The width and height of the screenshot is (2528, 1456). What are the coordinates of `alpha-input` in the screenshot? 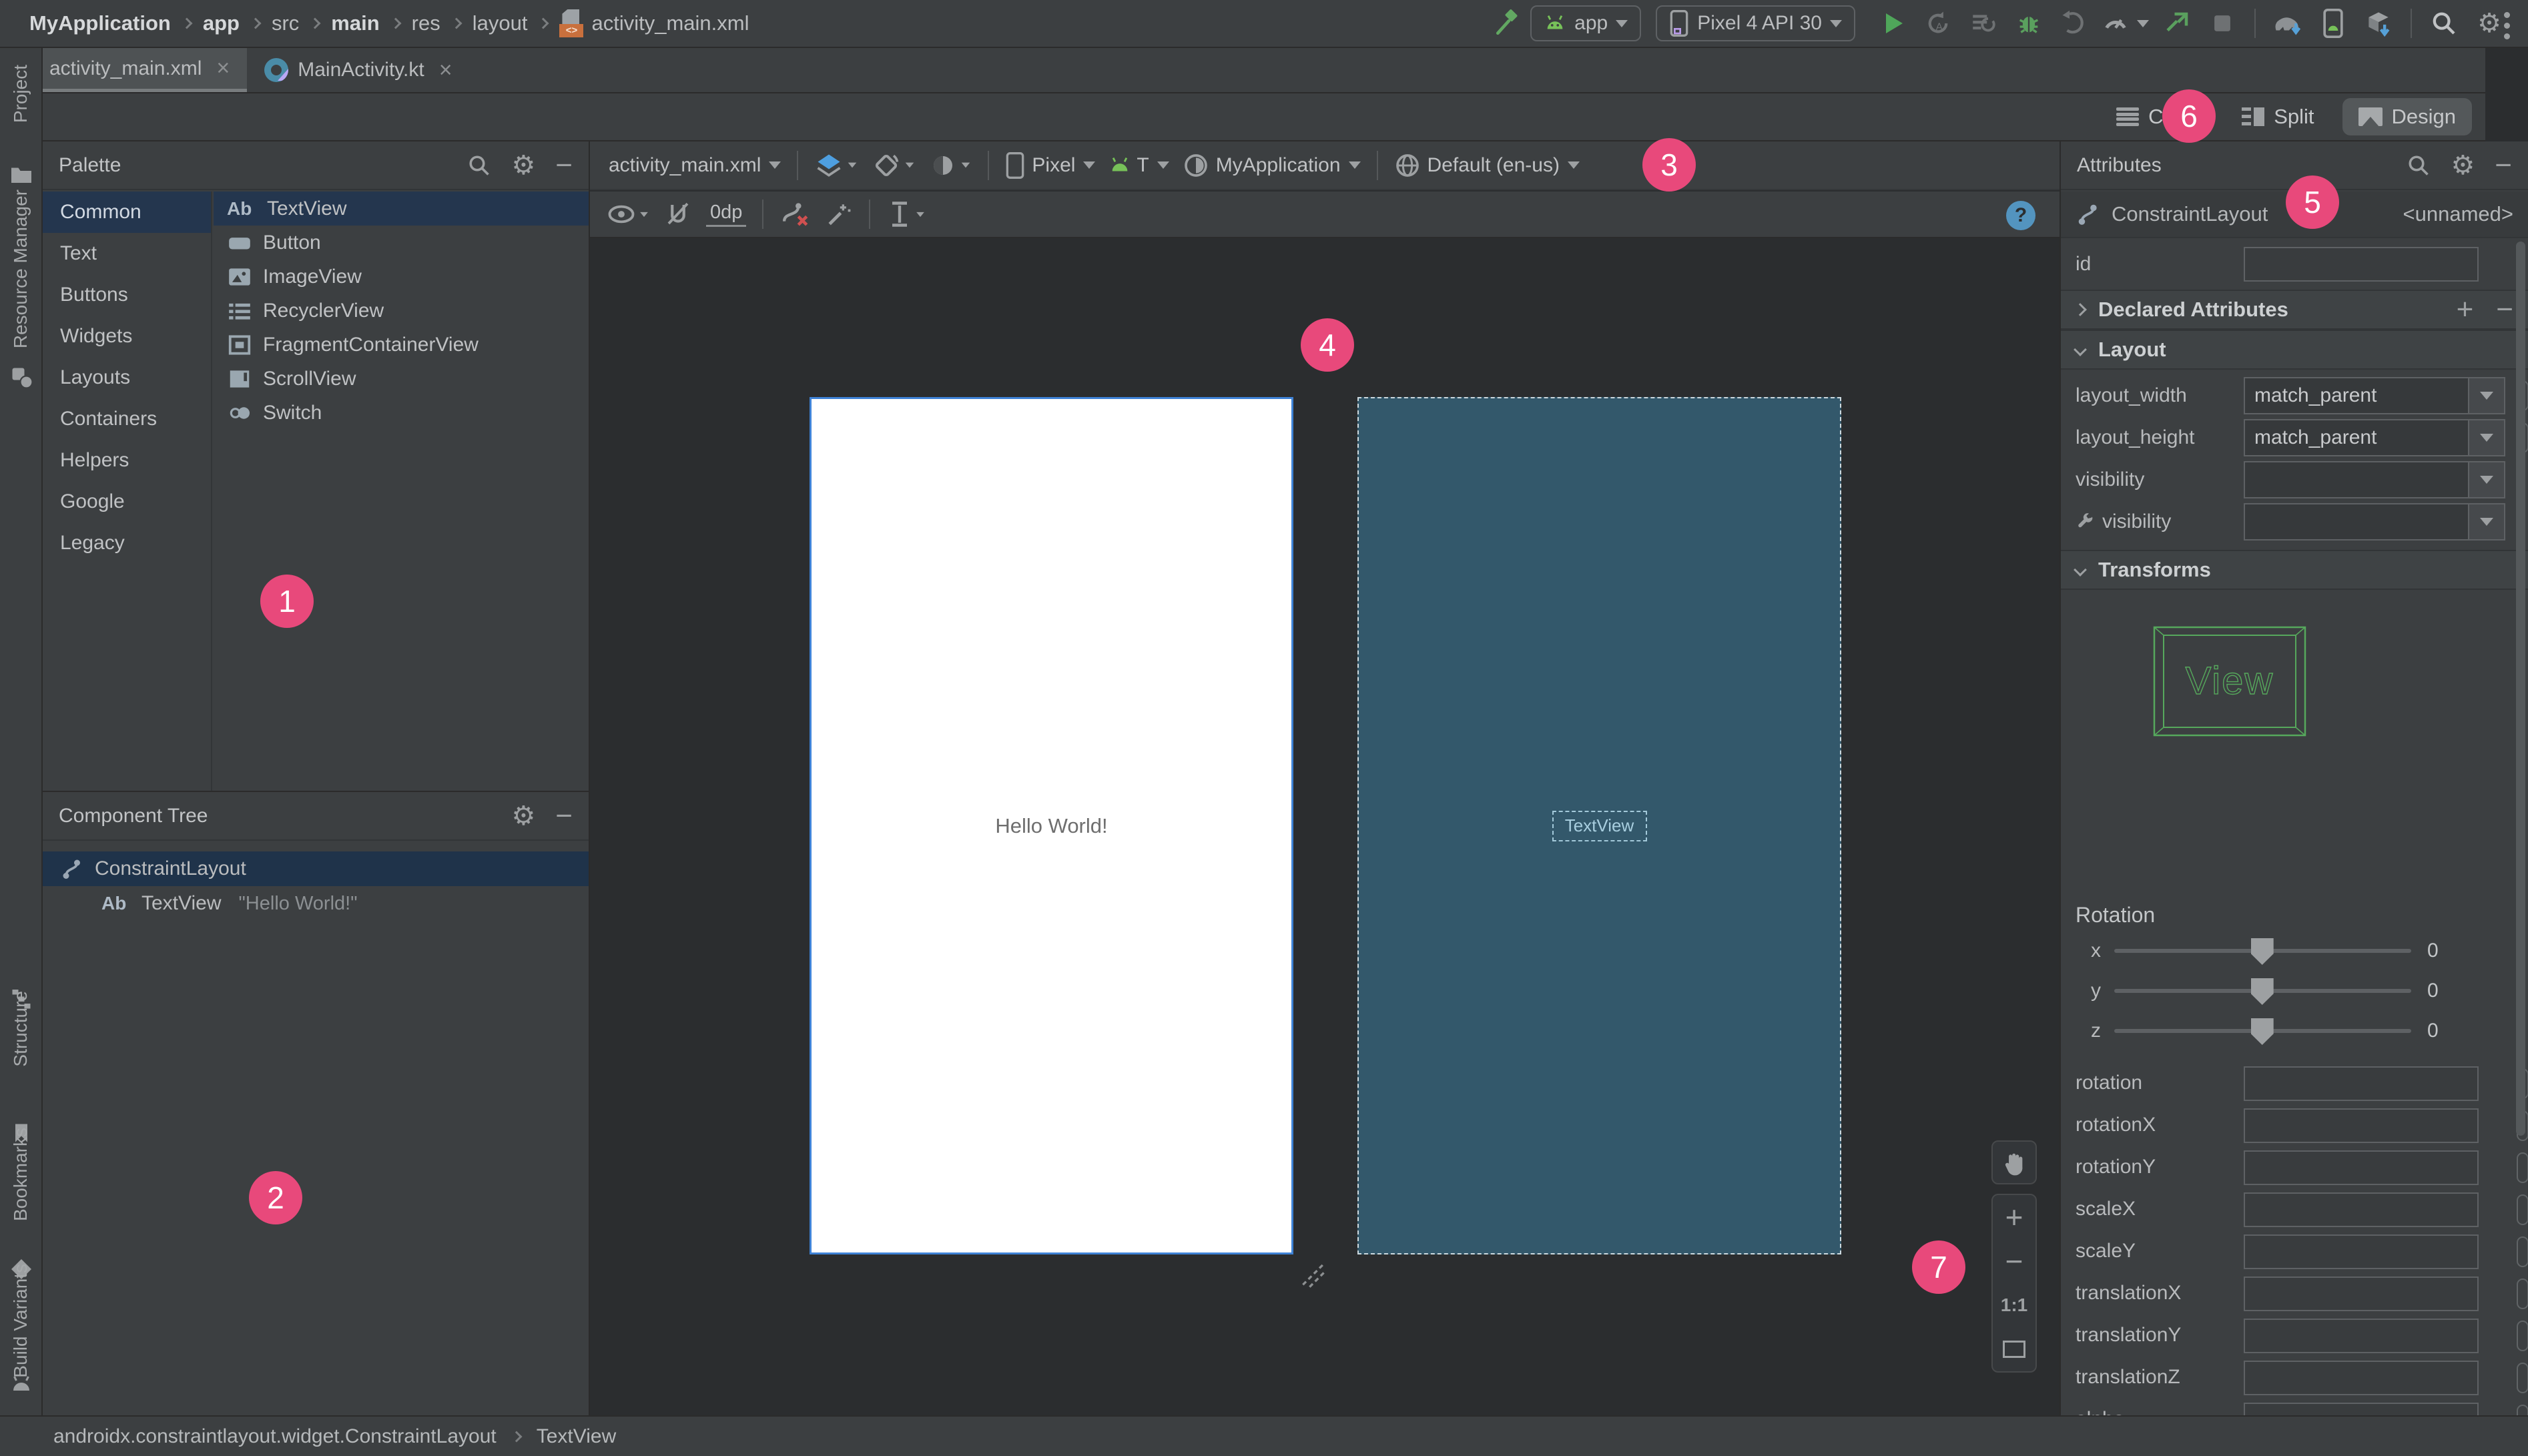 It's located at (2361, 1409).